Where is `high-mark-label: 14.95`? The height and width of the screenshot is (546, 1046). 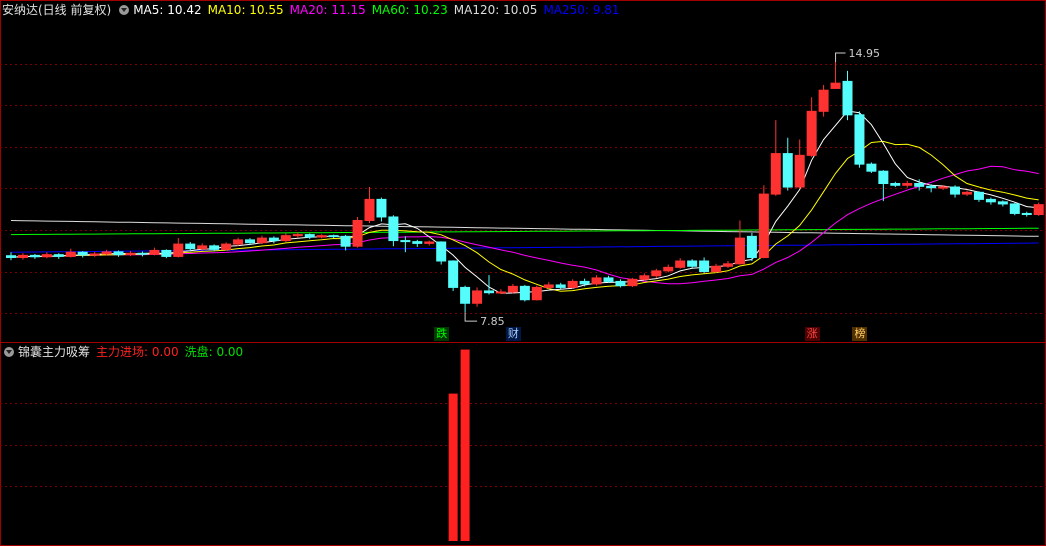 high-mark-label: 14.95 is located at coordinates (865, 53).